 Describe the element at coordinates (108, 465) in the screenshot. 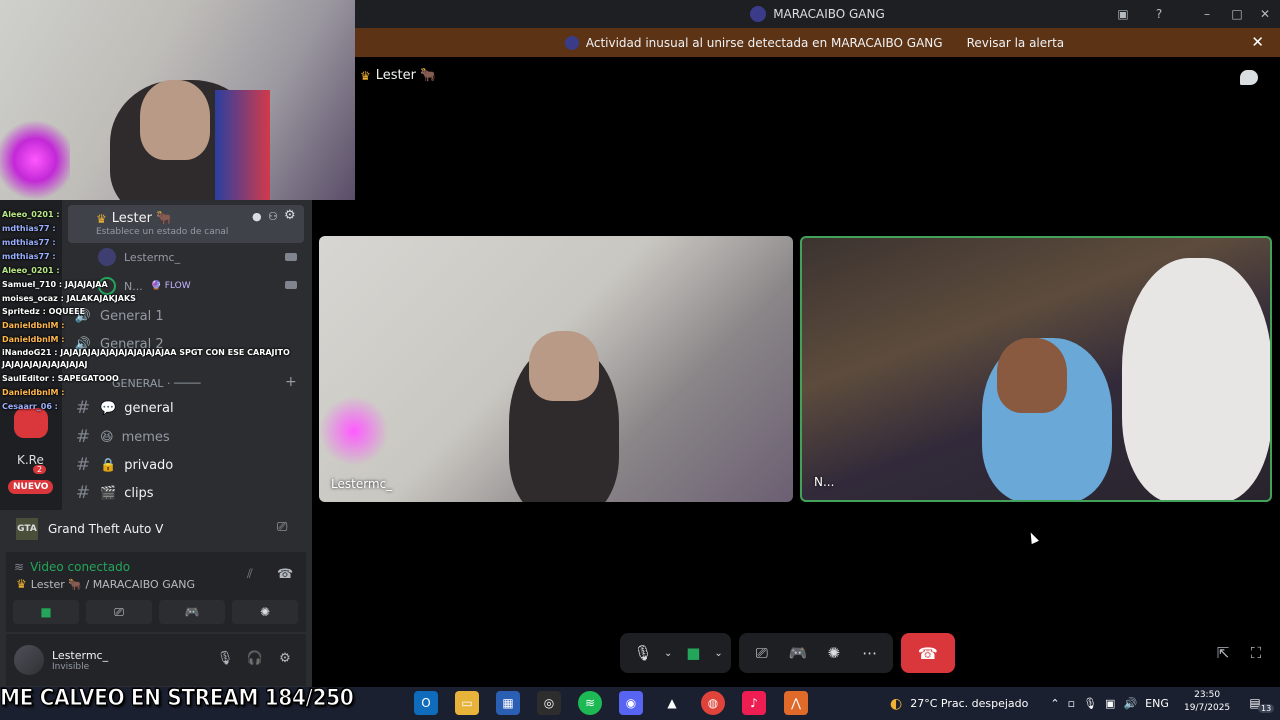

I see `channel-emoji: 🔒` at that location.